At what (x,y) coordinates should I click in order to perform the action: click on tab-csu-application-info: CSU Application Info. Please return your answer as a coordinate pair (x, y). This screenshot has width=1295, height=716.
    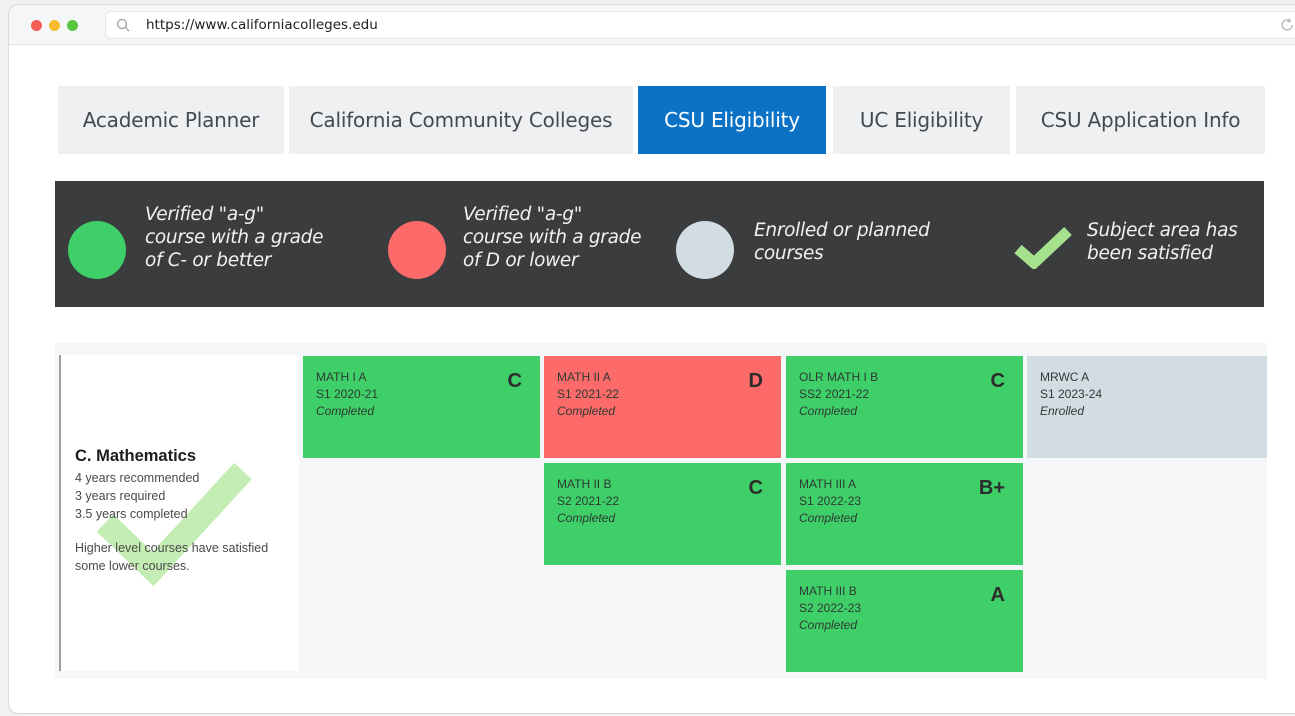
    Looking at the image, I should click on (1140, 120).